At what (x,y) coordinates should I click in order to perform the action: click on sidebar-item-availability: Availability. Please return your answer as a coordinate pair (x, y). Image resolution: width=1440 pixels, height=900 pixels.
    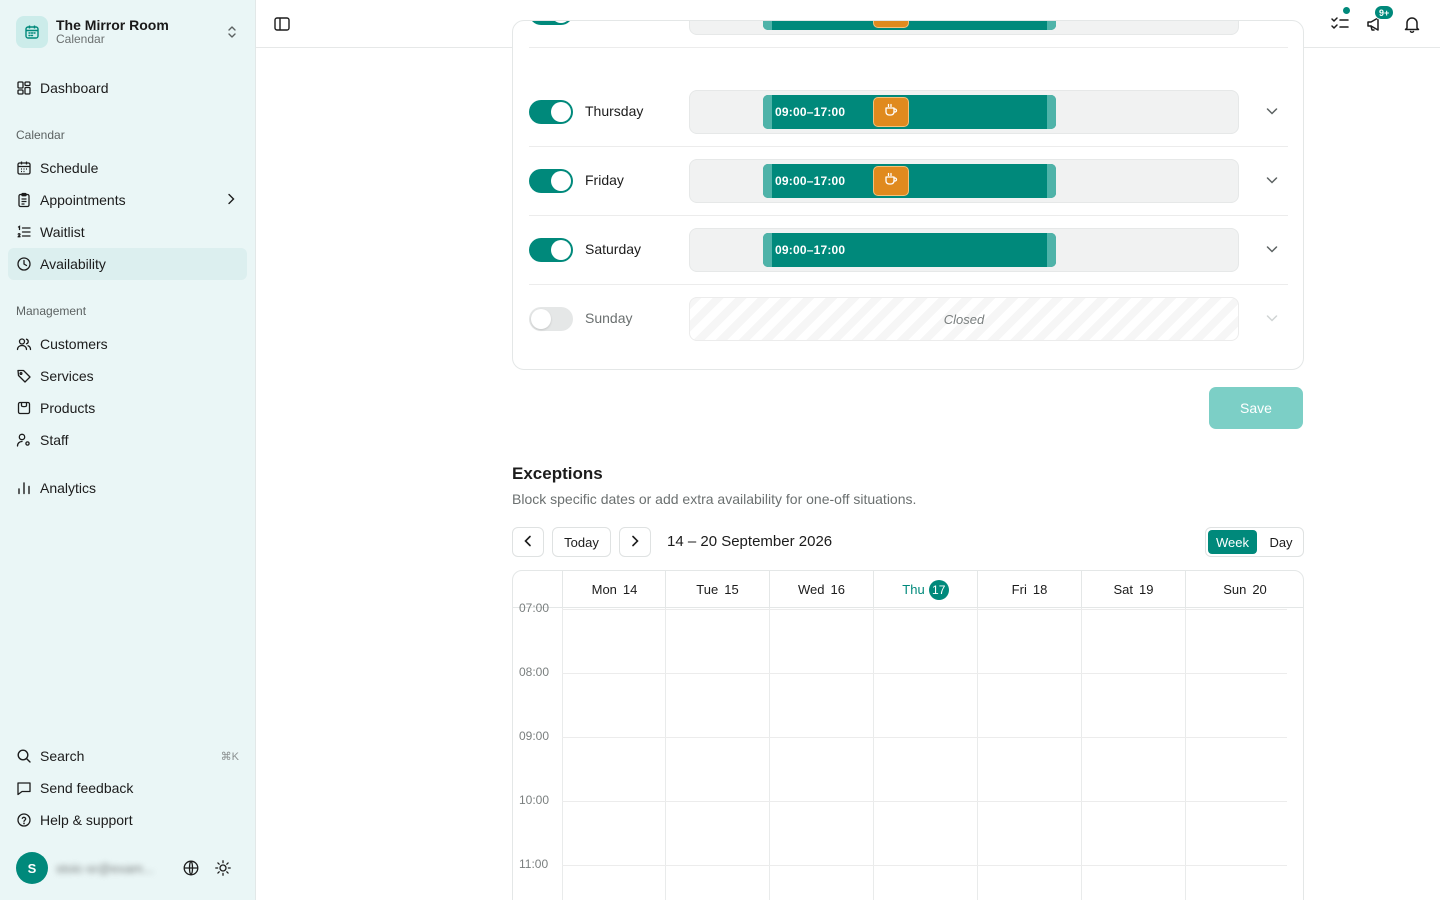
    Looking at the image, I should click on (127, 264).